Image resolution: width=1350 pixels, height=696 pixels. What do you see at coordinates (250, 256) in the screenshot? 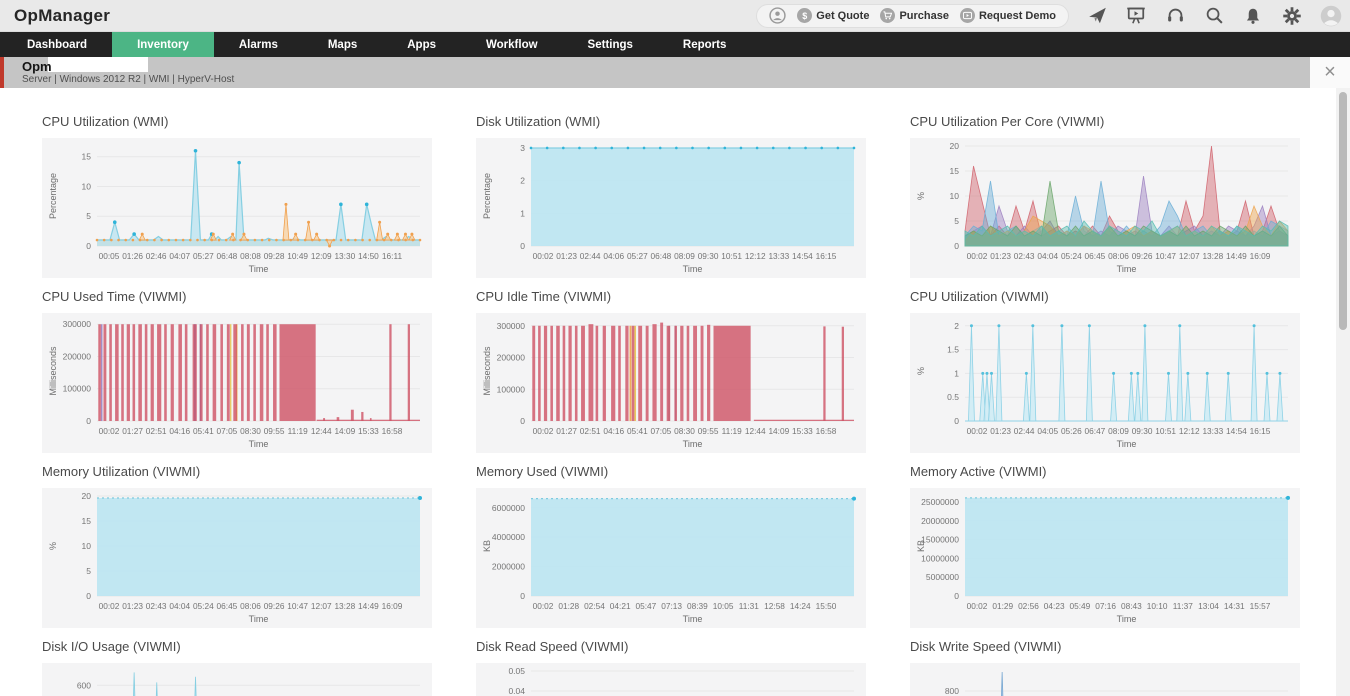
I see `svg-text: 08:08` at bounding box center [250, 256].